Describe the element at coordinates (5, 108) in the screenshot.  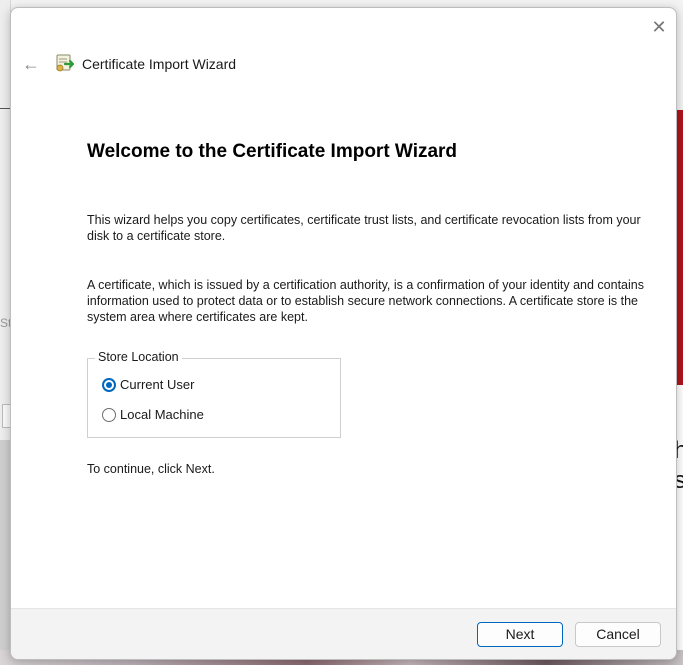
I see `background-divider` at that location.